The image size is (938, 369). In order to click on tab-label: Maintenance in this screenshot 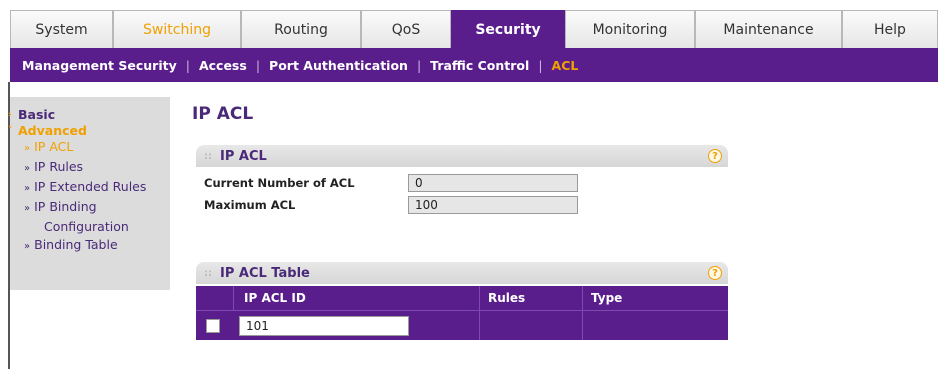, I will do `click(768, 29)`.